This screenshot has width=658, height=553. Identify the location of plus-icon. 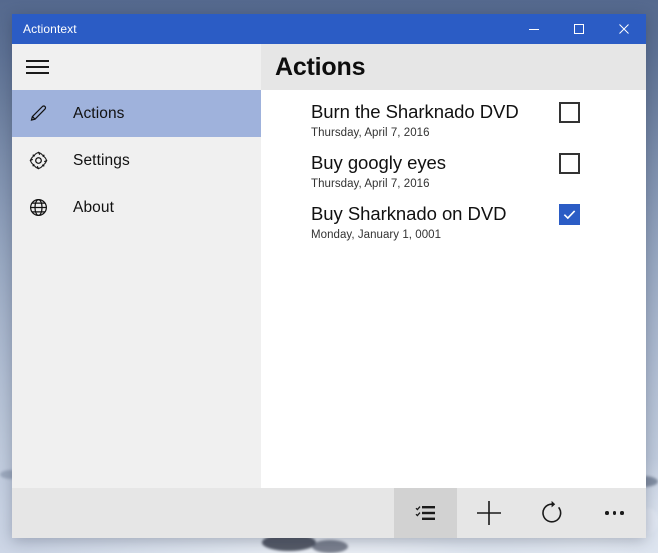
(488, 513).